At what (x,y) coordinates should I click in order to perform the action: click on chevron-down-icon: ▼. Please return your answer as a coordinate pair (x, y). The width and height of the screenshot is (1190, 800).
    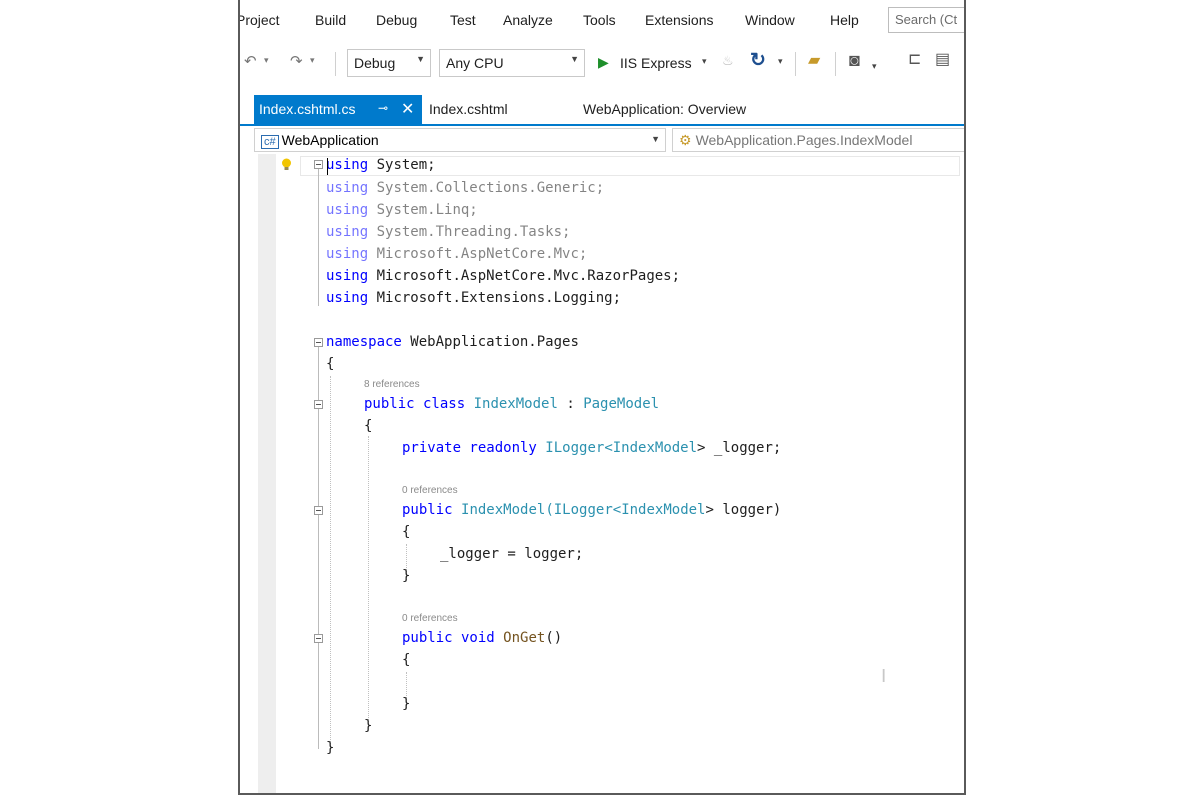
    Looking at the image, I should click on (655, 139).